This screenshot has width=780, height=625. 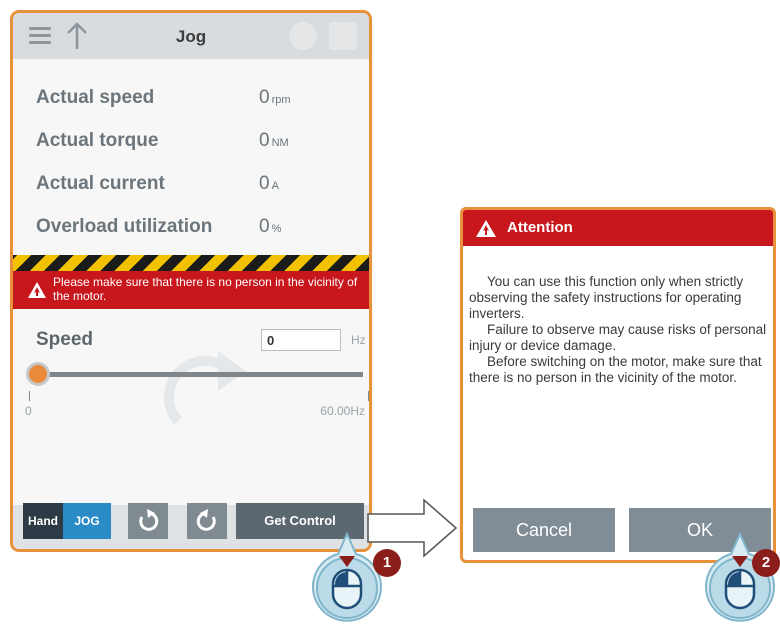 I want to click on readout-value-torque: 0 NM, so click(x=274, y=140).